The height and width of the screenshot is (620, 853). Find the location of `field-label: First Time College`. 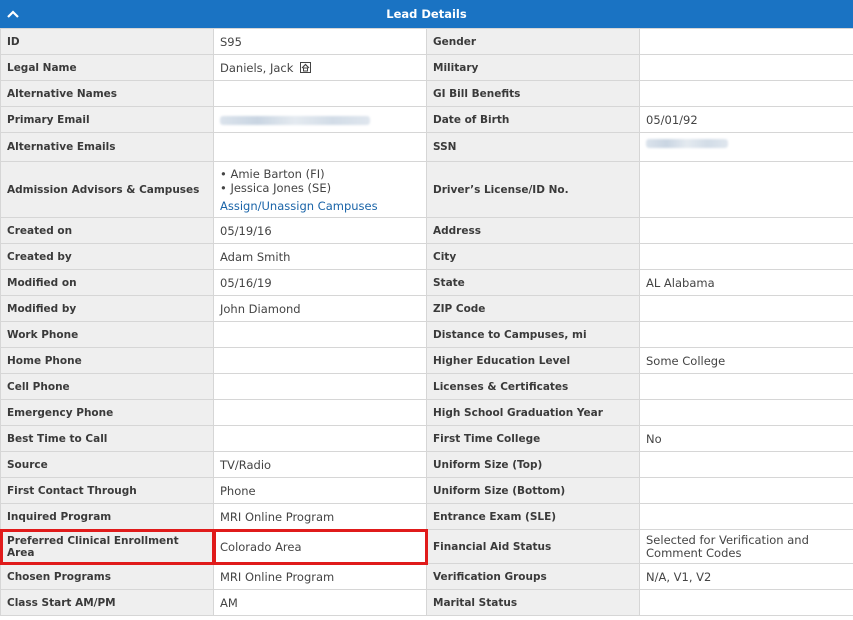

field-label: First Time College is located at coordinates (533, 438).